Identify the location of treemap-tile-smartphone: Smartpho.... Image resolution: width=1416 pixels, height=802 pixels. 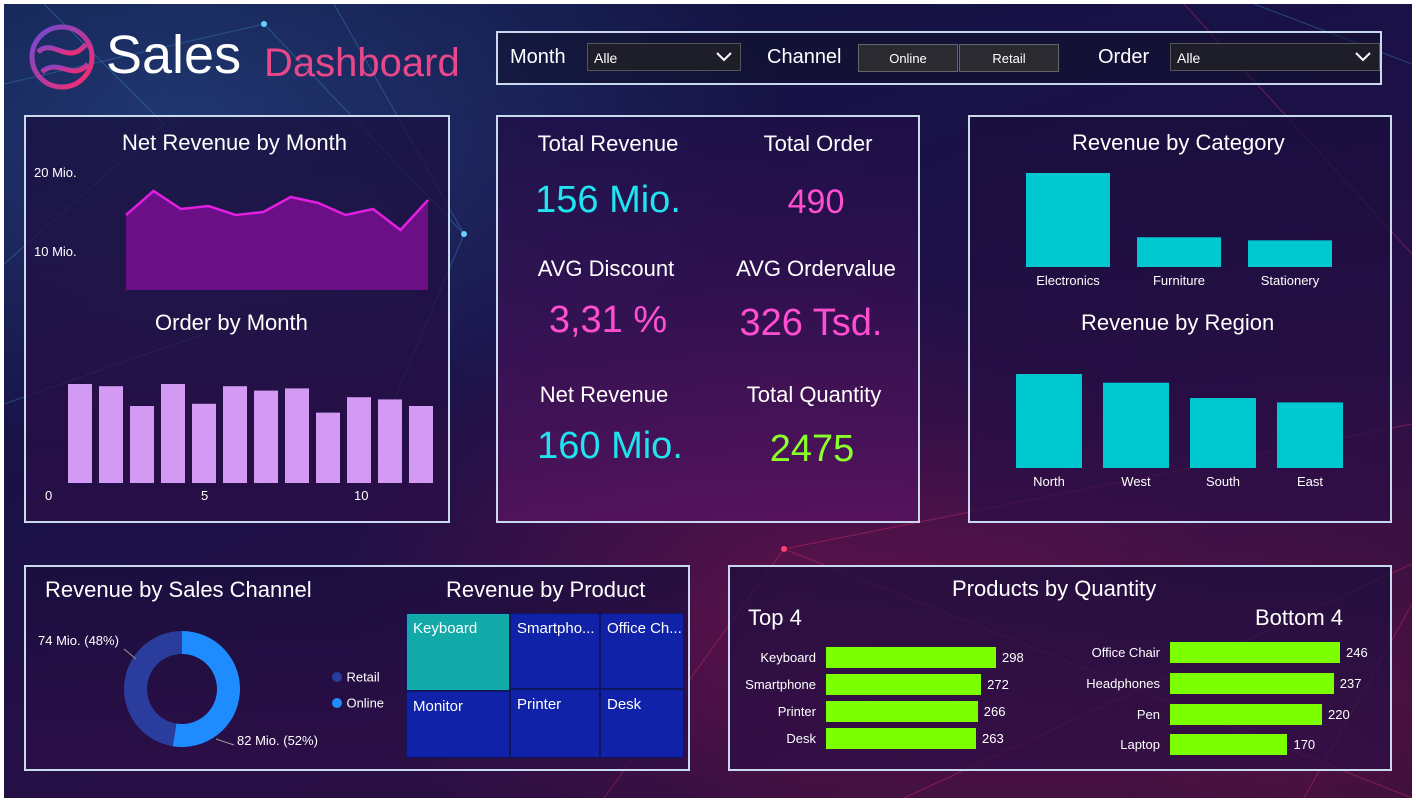
(555, 651).